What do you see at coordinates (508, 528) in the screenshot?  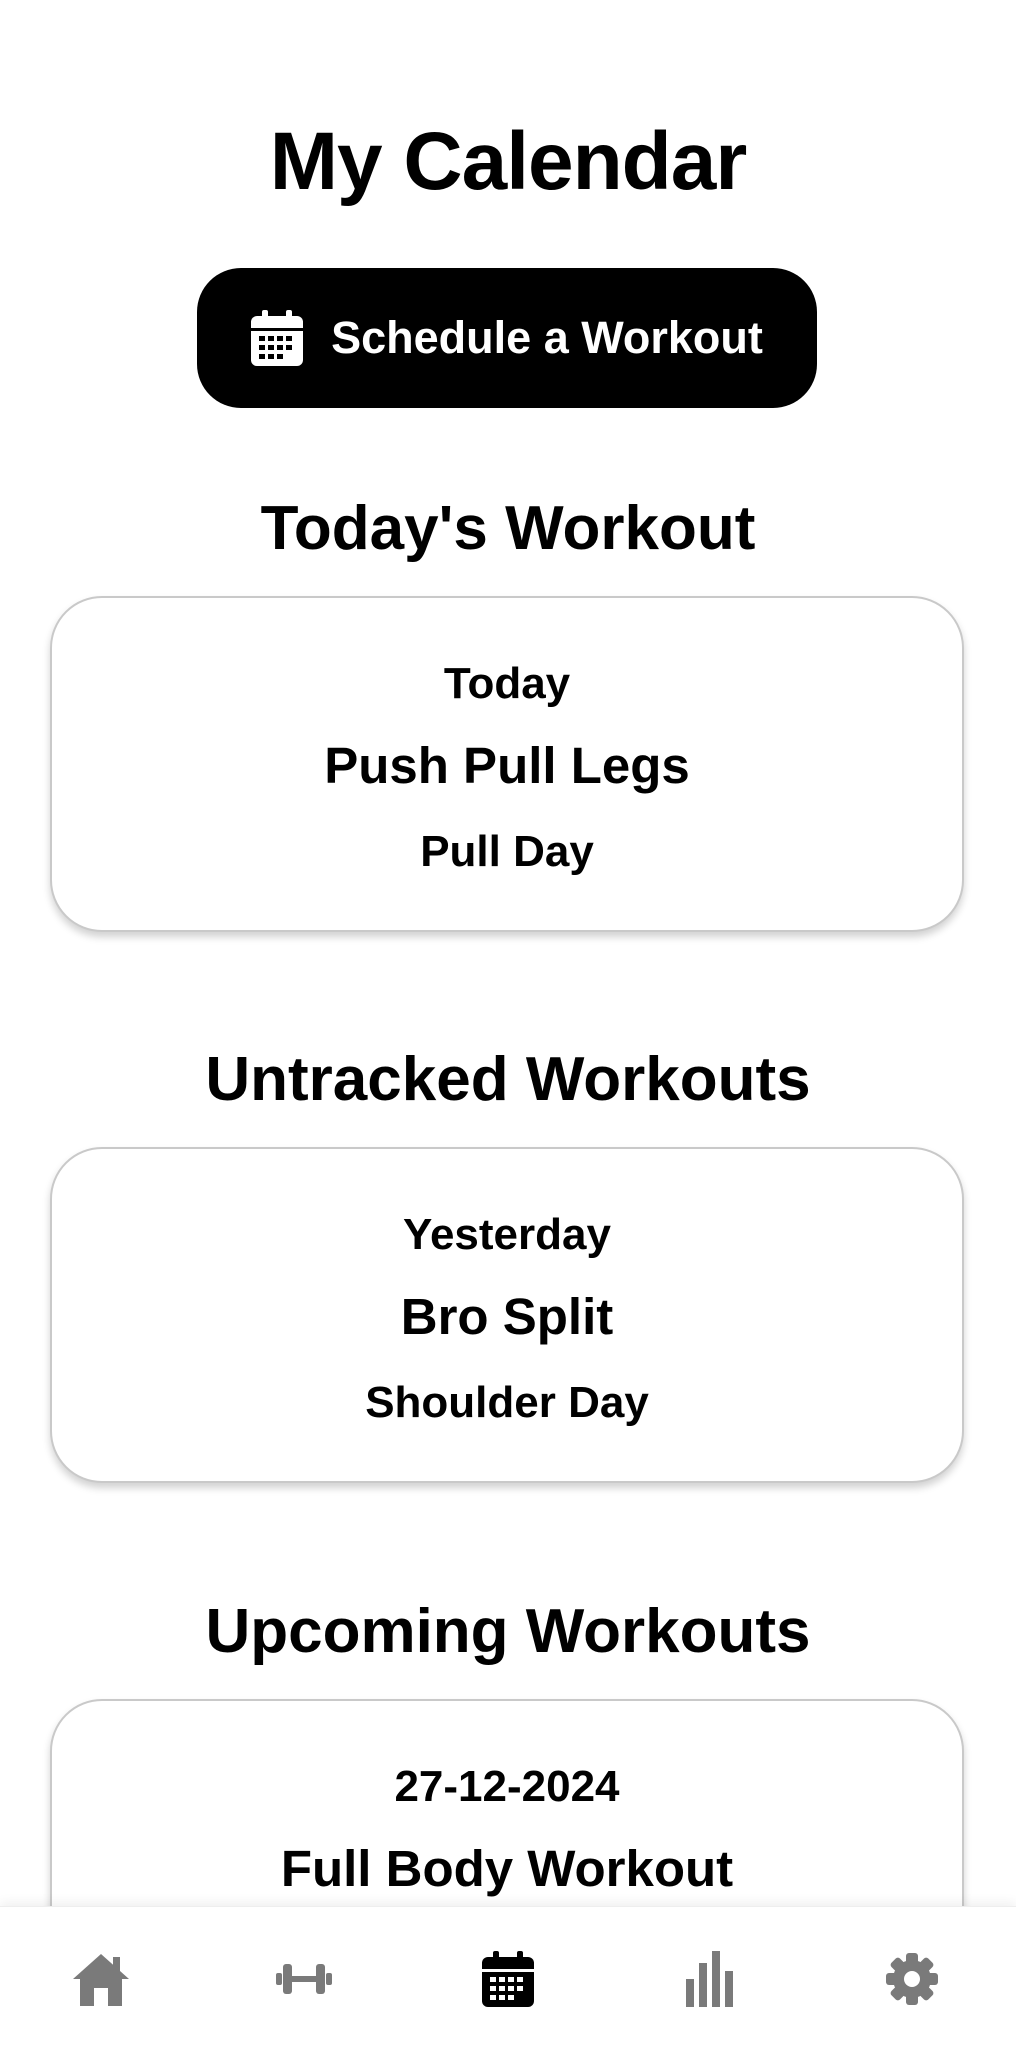 I see `todays-workout-heading: Today's Workout` at bounding box center [508, 528].